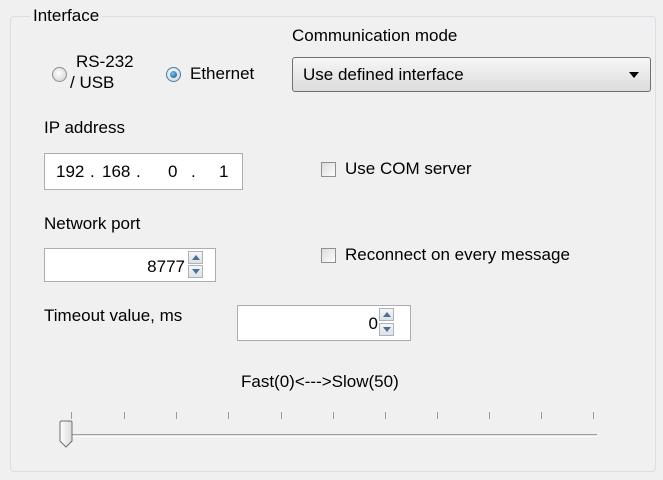 The width and height of the screenshot is (663, 480). Describe the element at coordinates (105, 61) in the screenshot. I see `rs232-label-line1: RS-232` at that location.